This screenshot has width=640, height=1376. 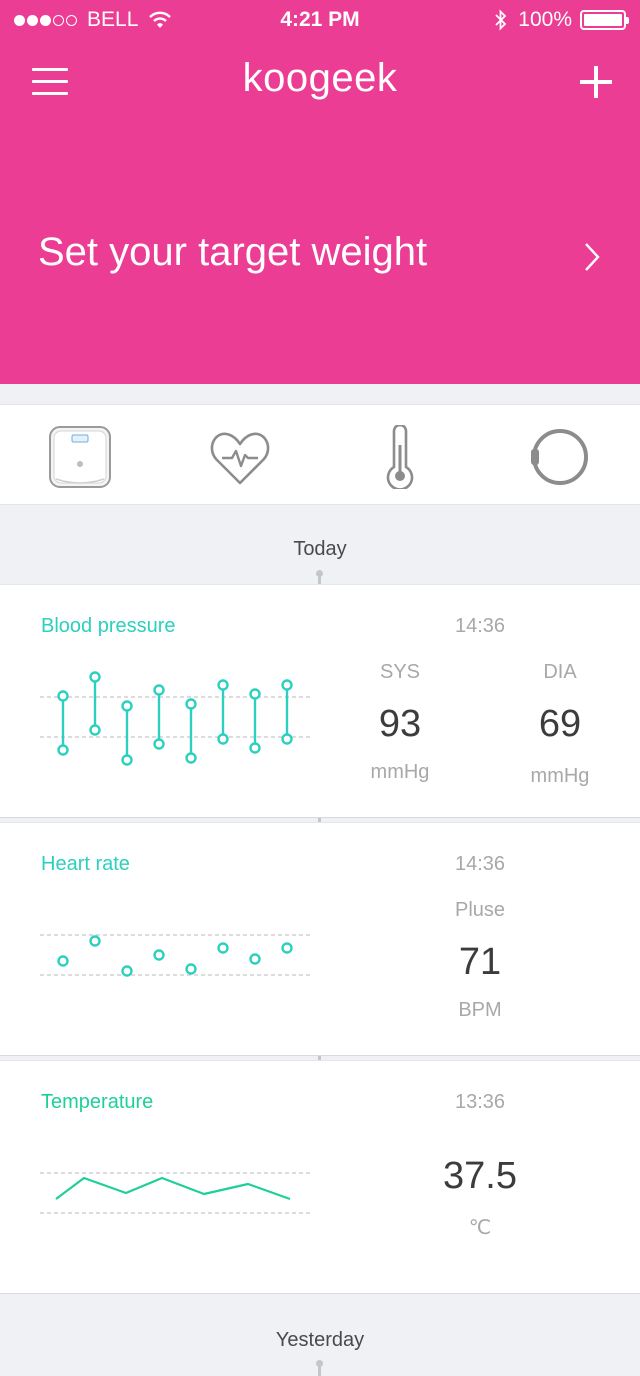 I want to click on pulse-value: 71, so click(x=480, y=962).